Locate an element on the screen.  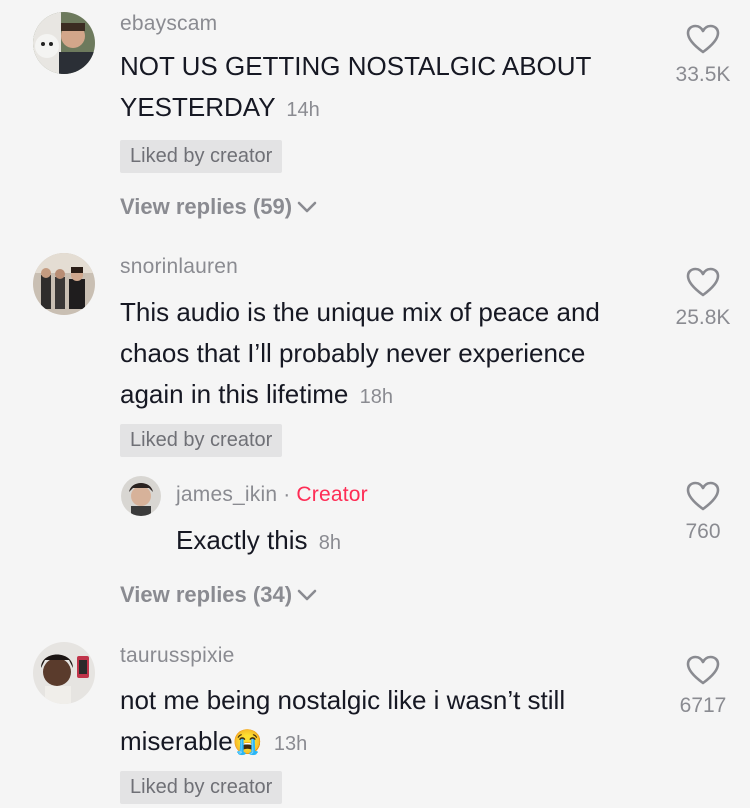
like-button: 760 is located at coordinates (703, 512).